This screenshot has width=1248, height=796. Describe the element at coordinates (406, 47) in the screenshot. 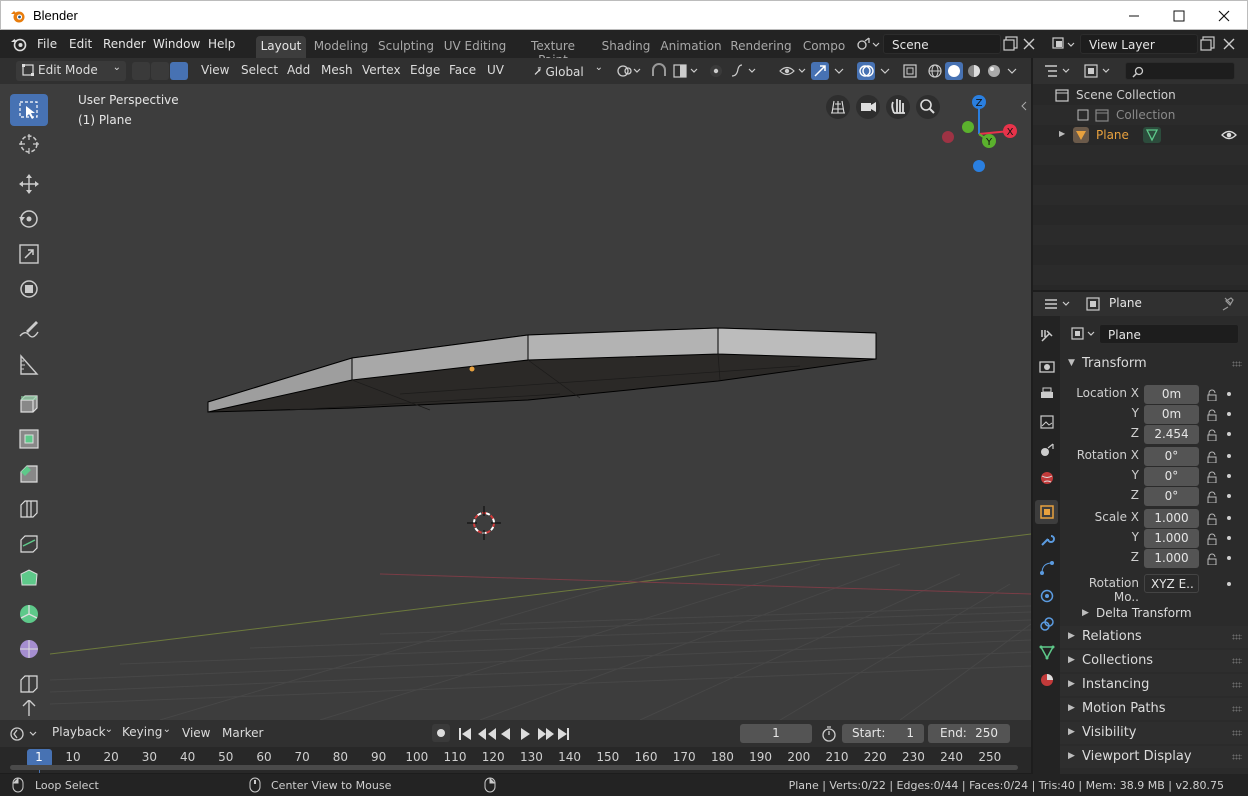

I see `tab-sculpting: Sculpting` at that location.